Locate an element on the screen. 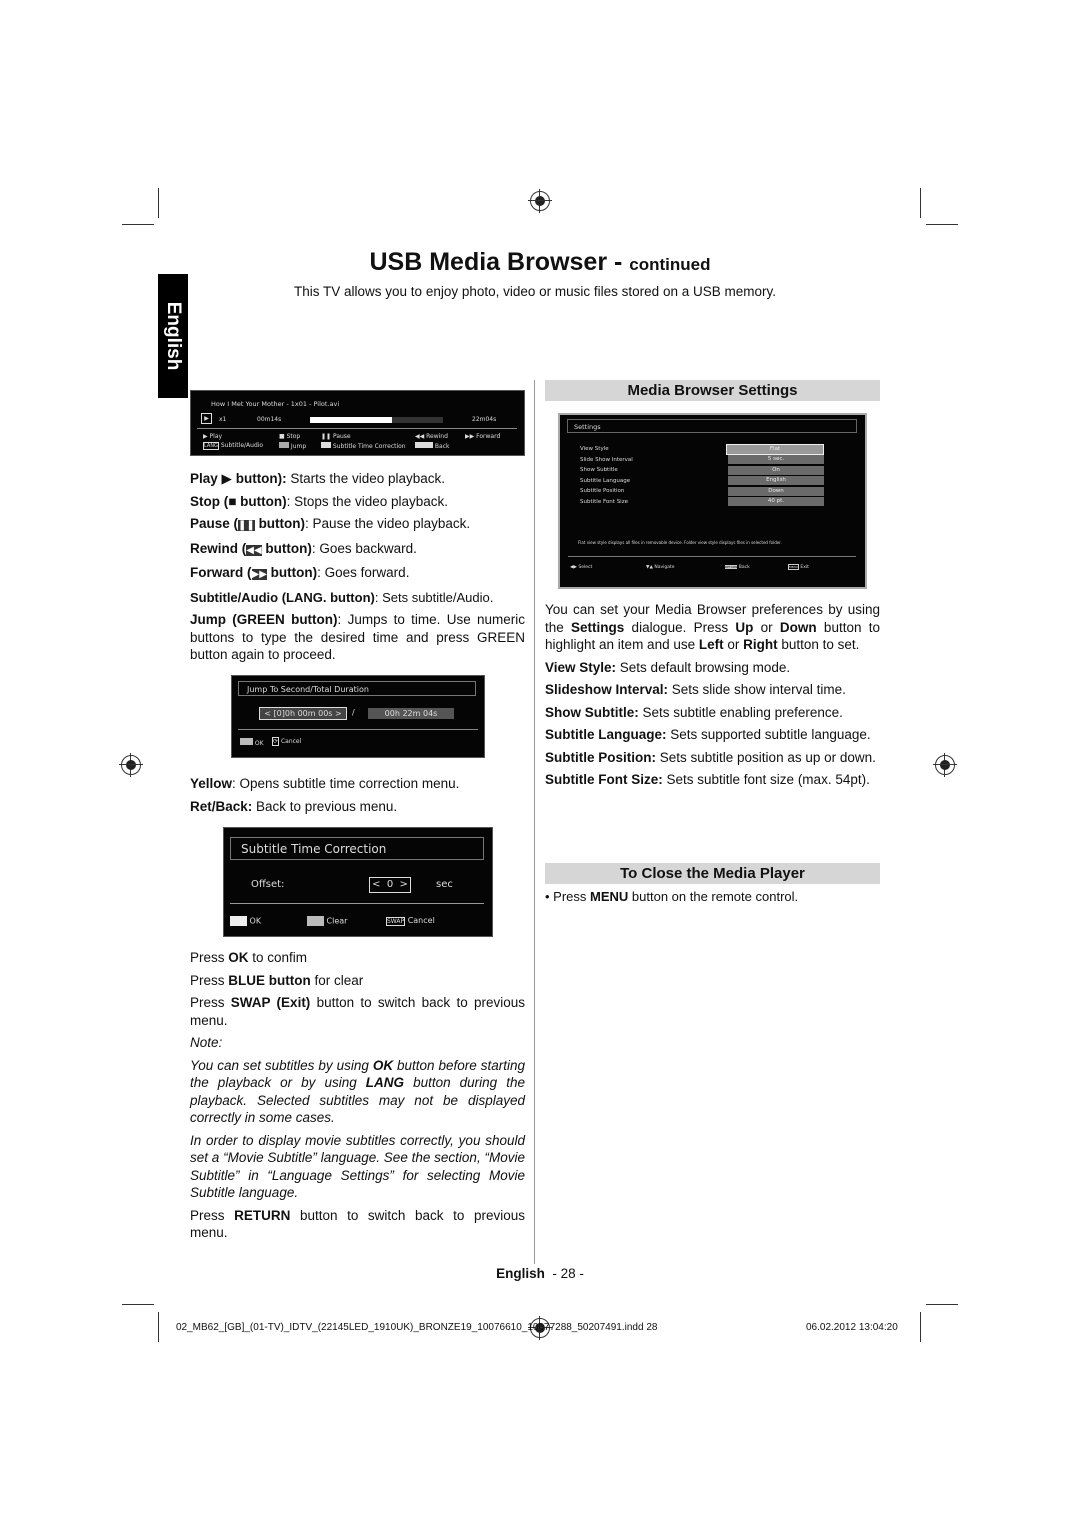  settings-row-value: Flat is located at coordinates (775, 449).